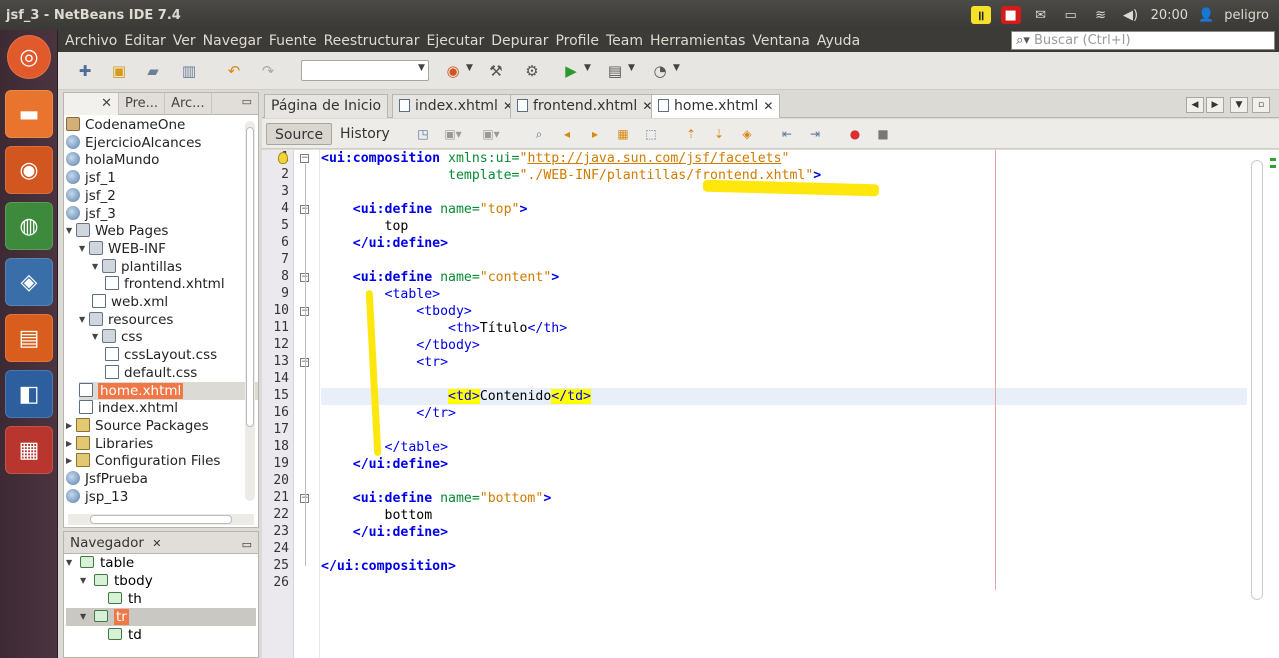  What do you see at coordinates (133, 143) in the screenshot?
I see `tree-item: EjercicioAlcances` at bounding box center [133, 143].